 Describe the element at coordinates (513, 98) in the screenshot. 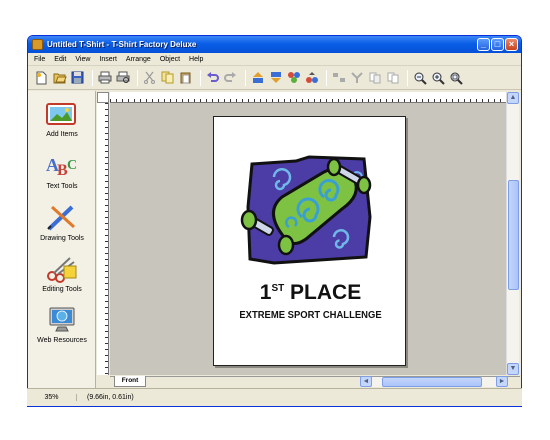

I see `scroll-up-button: ▲` at that location.